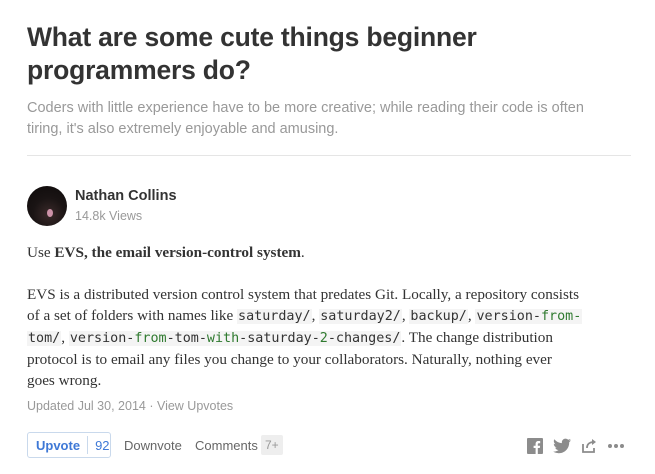 The height and width of the screenshot is (474, 655). I want to click on code-text: -saturday-, so click(279, 338).